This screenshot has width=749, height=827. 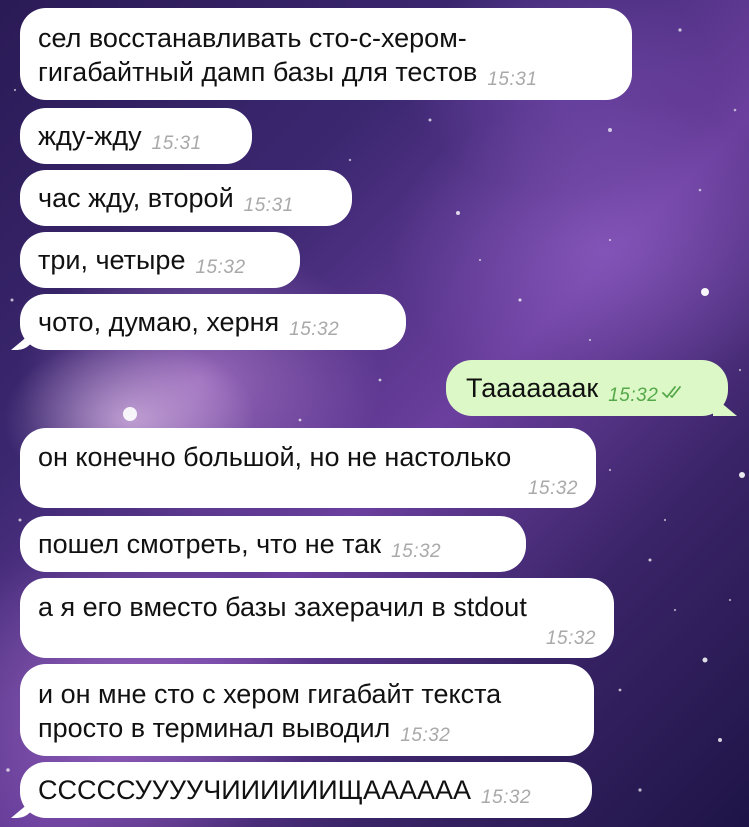 I want to click on incoming-message: пошел смотреть, что не так 15:32, so click(x=273, y=544).